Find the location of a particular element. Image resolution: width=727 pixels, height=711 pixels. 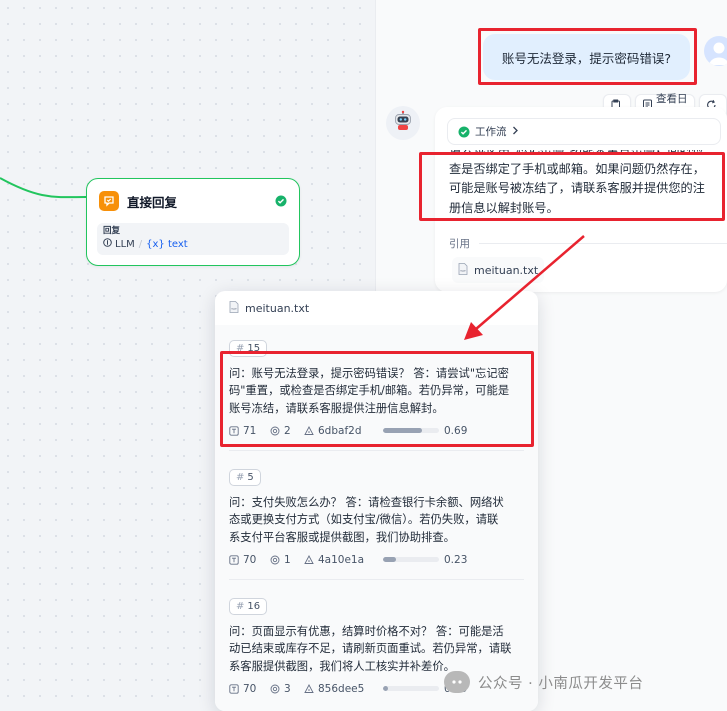

node-reply-config: 回复 LLM / {x} text is located at coordinates (193, 239).